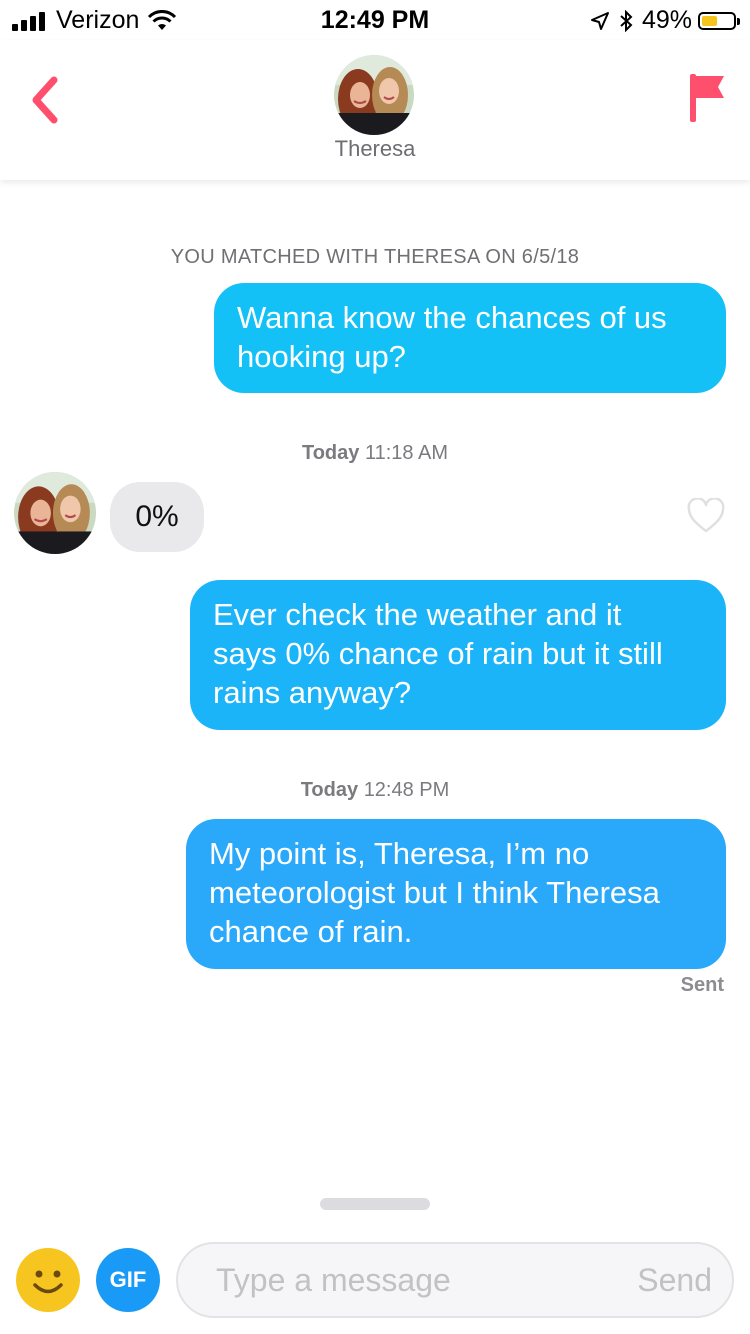 Image resolution: width=750 pixels, height=1334 pixels. Describe the element at coordinates (311, 931) in the screenshot. I see `message-line: chance of rain.` at that location.